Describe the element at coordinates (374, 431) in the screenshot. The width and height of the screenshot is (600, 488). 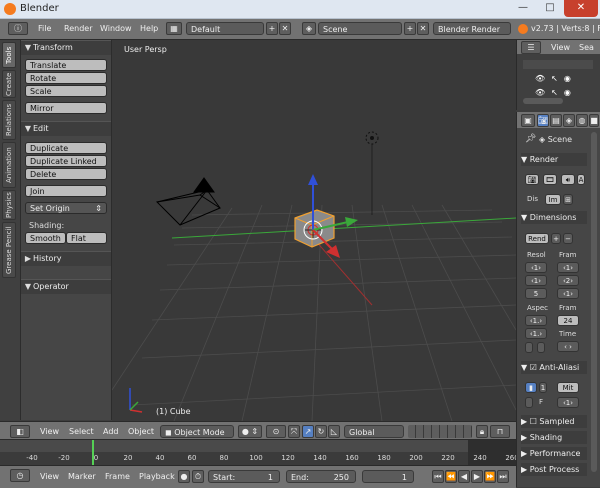
I see `transform-orientation-select: Global` at that location.